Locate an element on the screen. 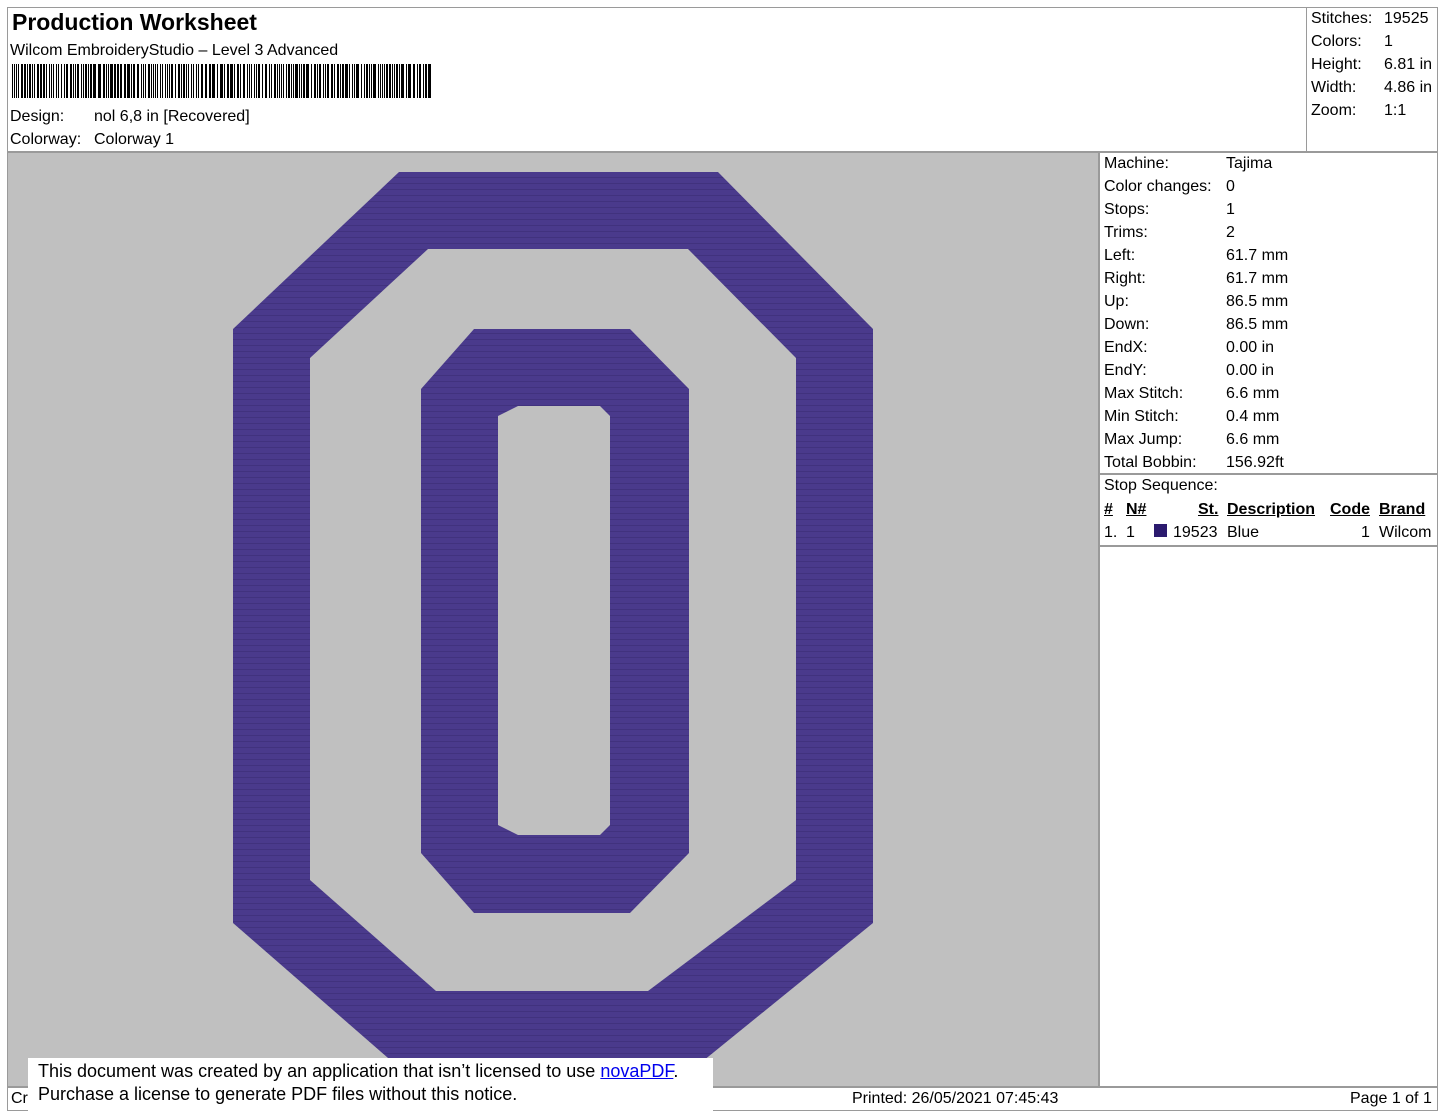 The height and width of the screenshot is (1117, 1445). detail-value: 86.5 mm is located at coordinates (1257, 324).